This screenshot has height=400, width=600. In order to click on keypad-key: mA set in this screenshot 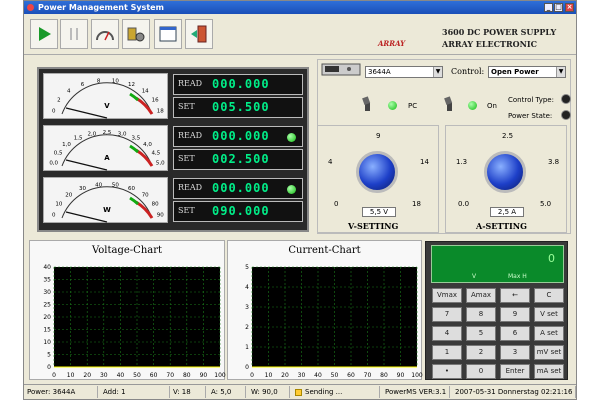, I will do `click(549, 371)`.